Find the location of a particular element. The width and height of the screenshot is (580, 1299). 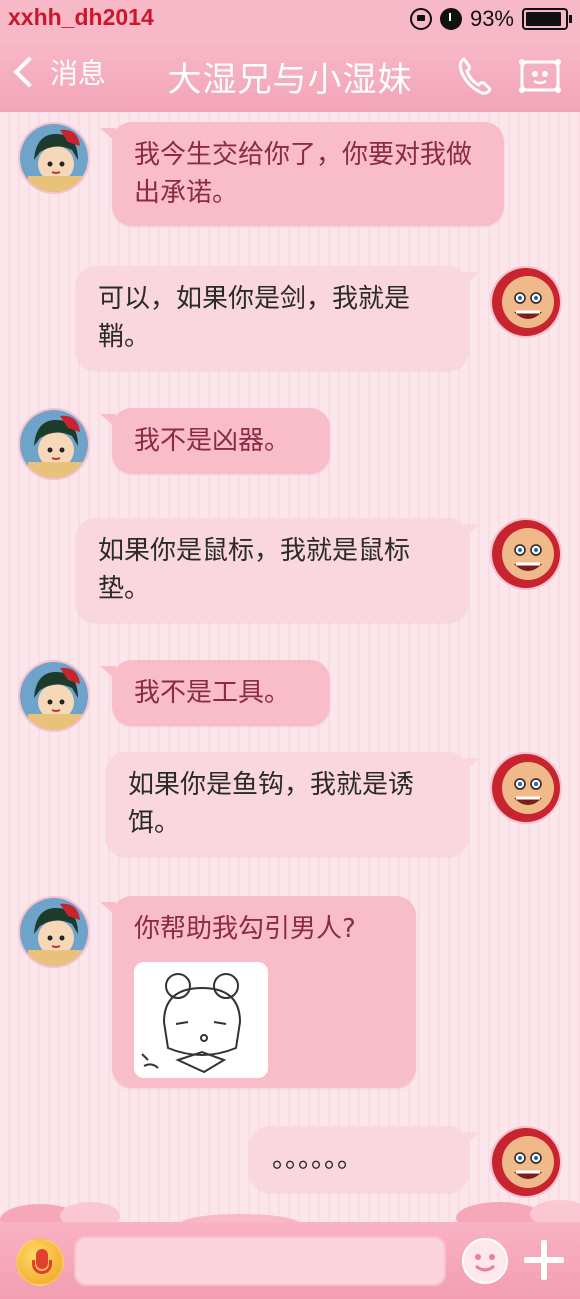

message-text: 你帮助我勾引男人? is located at coordinates (245, 929).